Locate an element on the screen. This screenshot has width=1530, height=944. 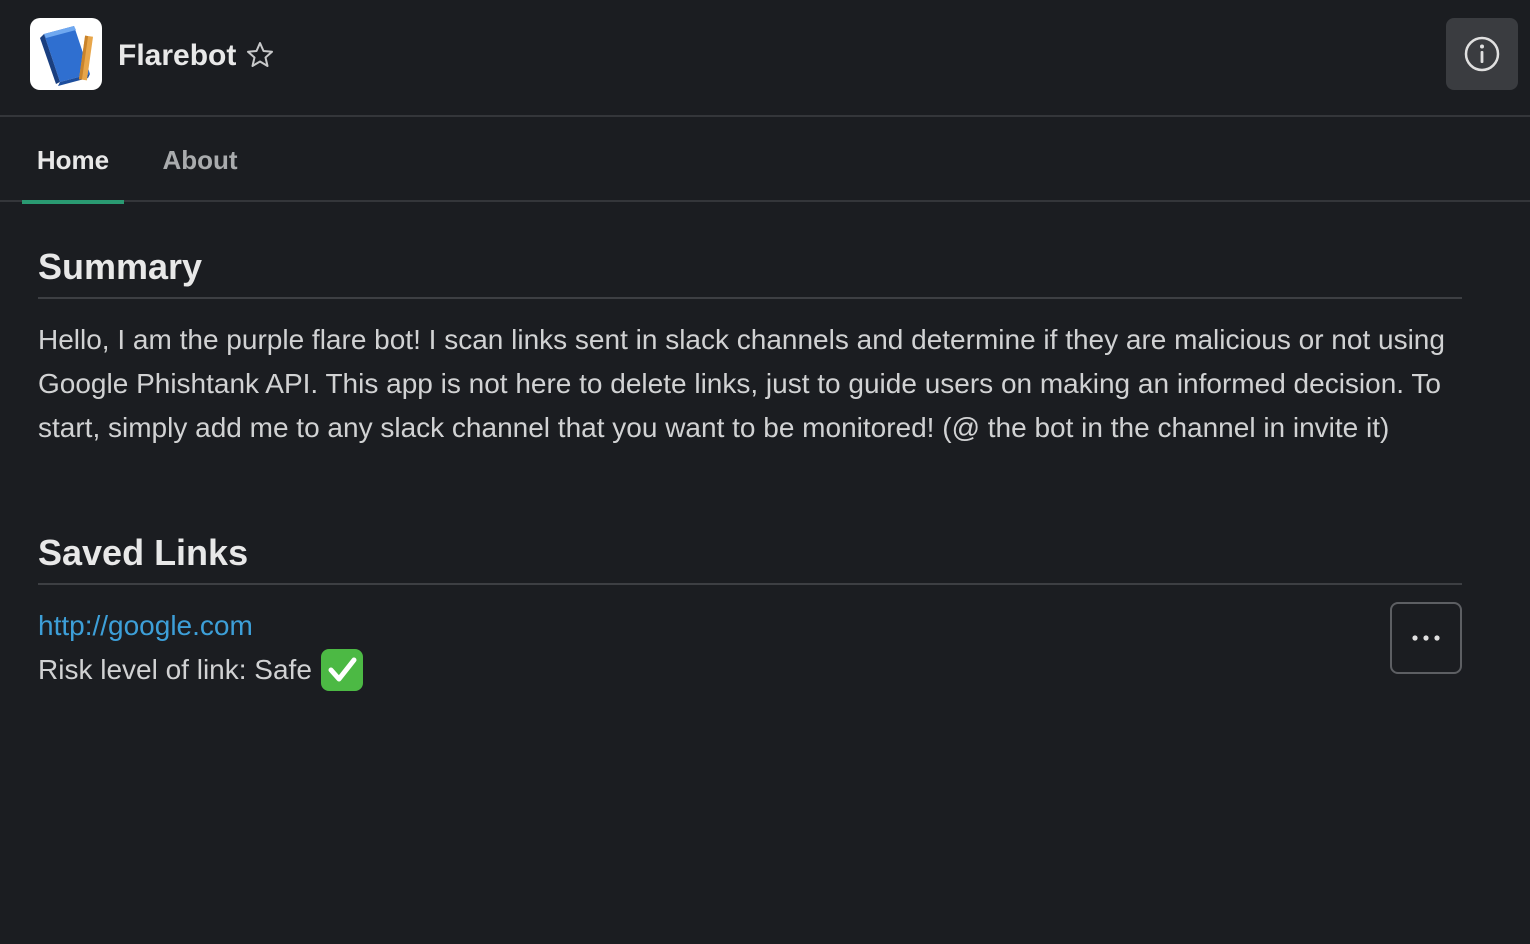
tab-bar: Home About is located at coordinates (765, 161).